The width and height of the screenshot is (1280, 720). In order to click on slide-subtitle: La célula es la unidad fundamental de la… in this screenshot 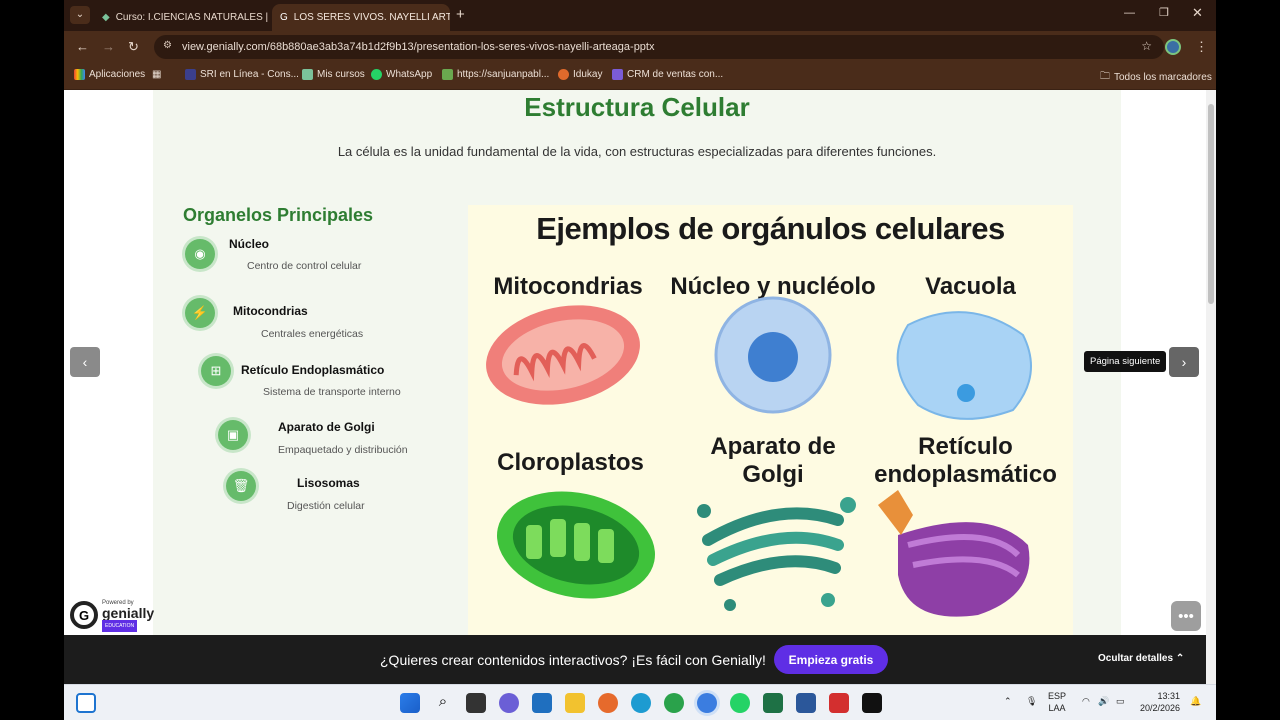, I will do `click(637, 151)`.